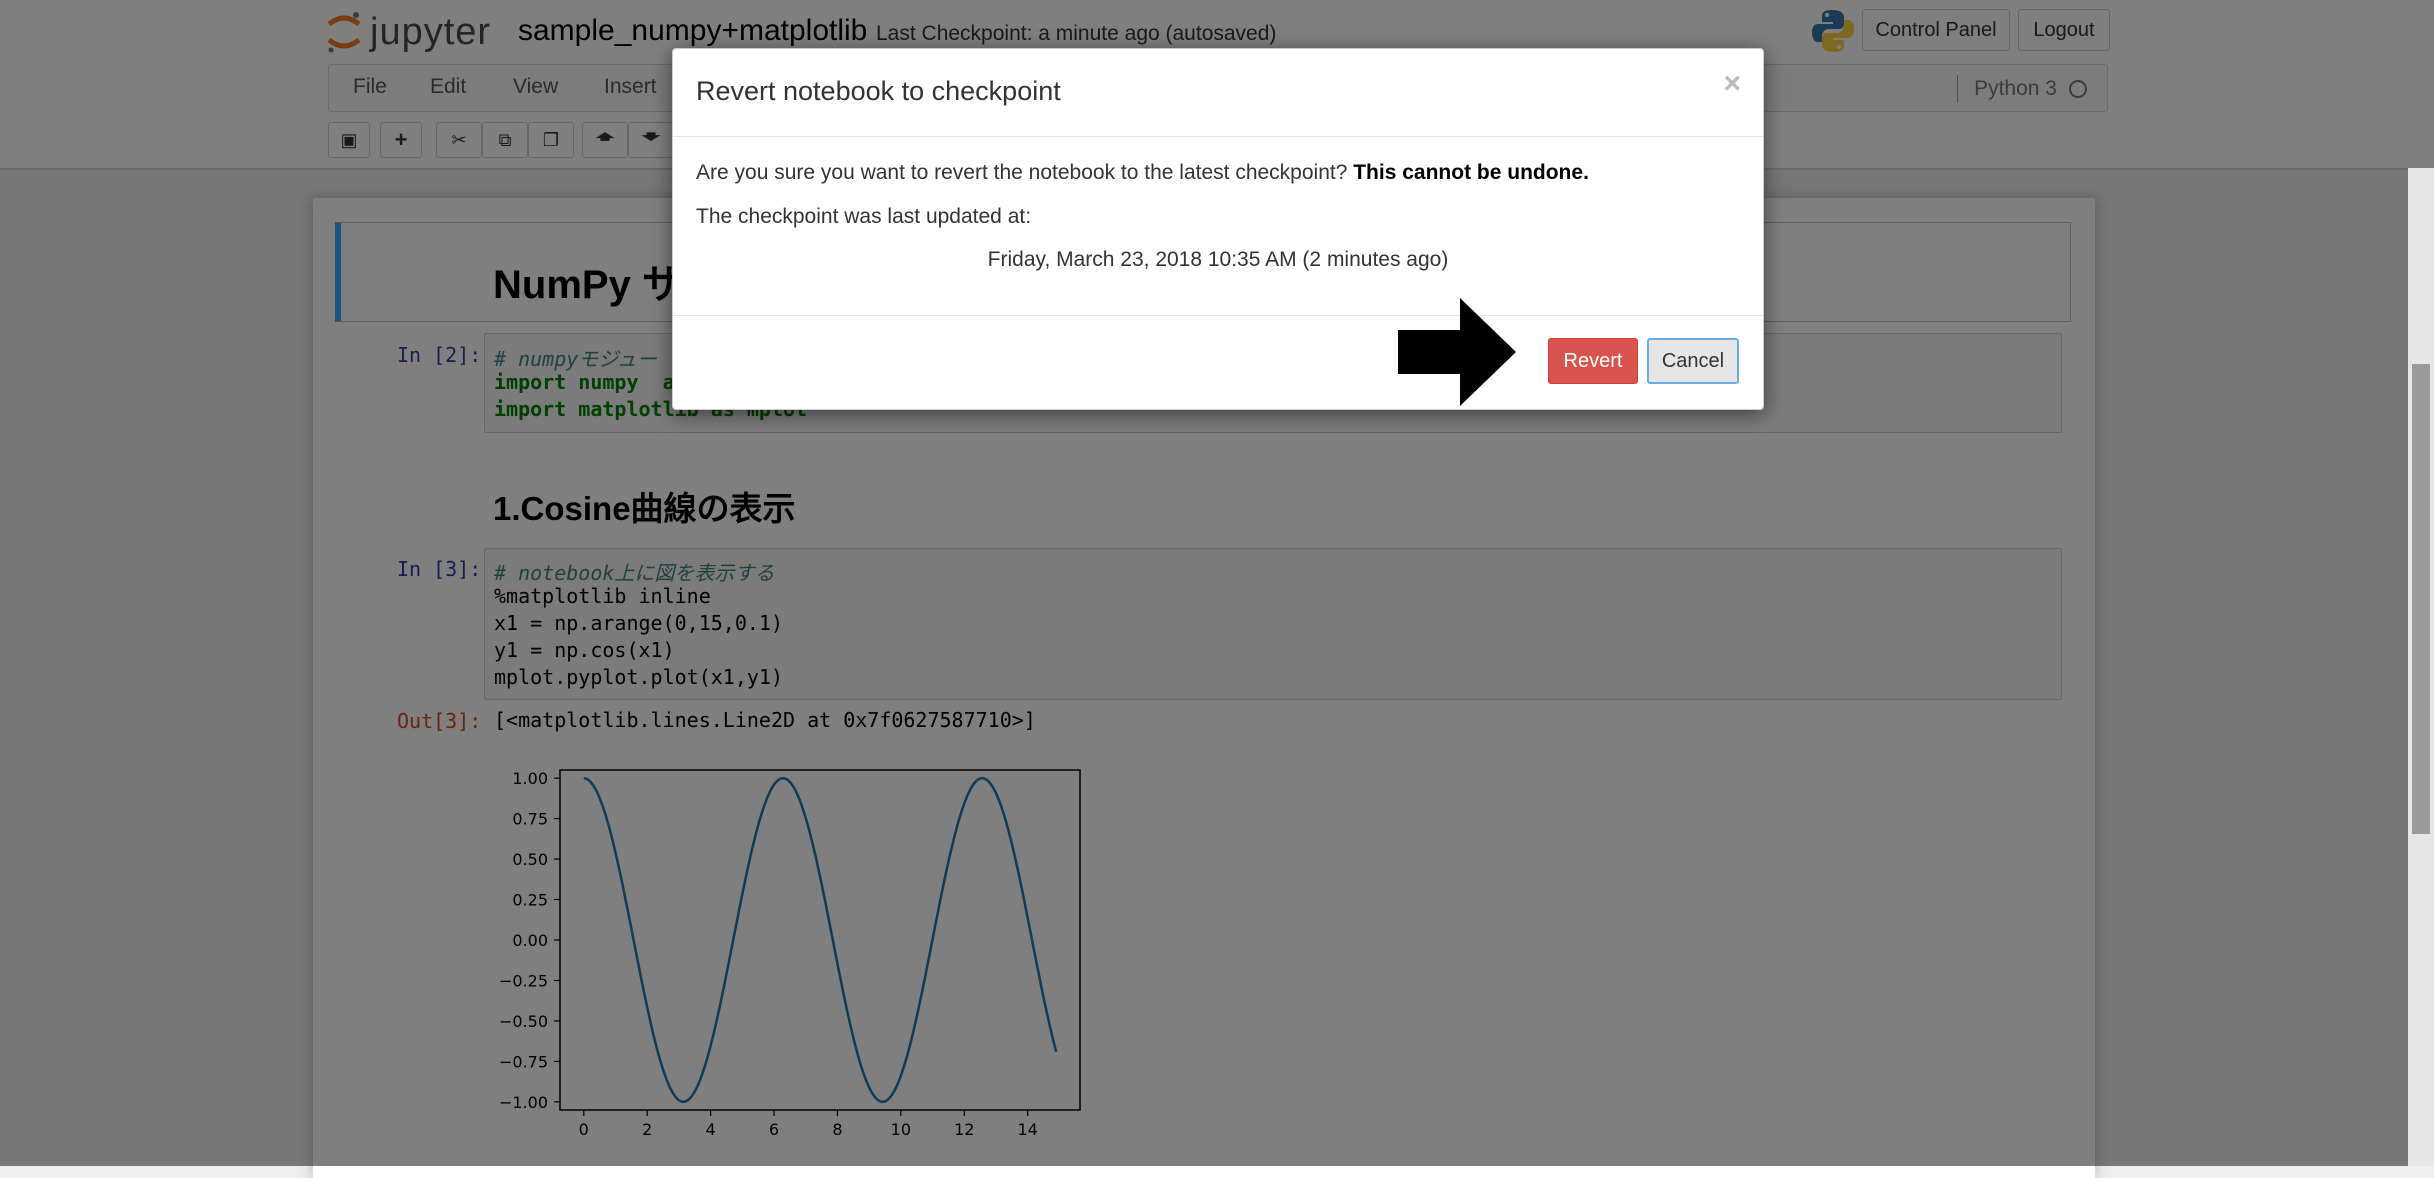 This screenshot has height=1178, width=2434. I want to click on dialog-title: Revert notebook to checkpoint, so click(878, 91).